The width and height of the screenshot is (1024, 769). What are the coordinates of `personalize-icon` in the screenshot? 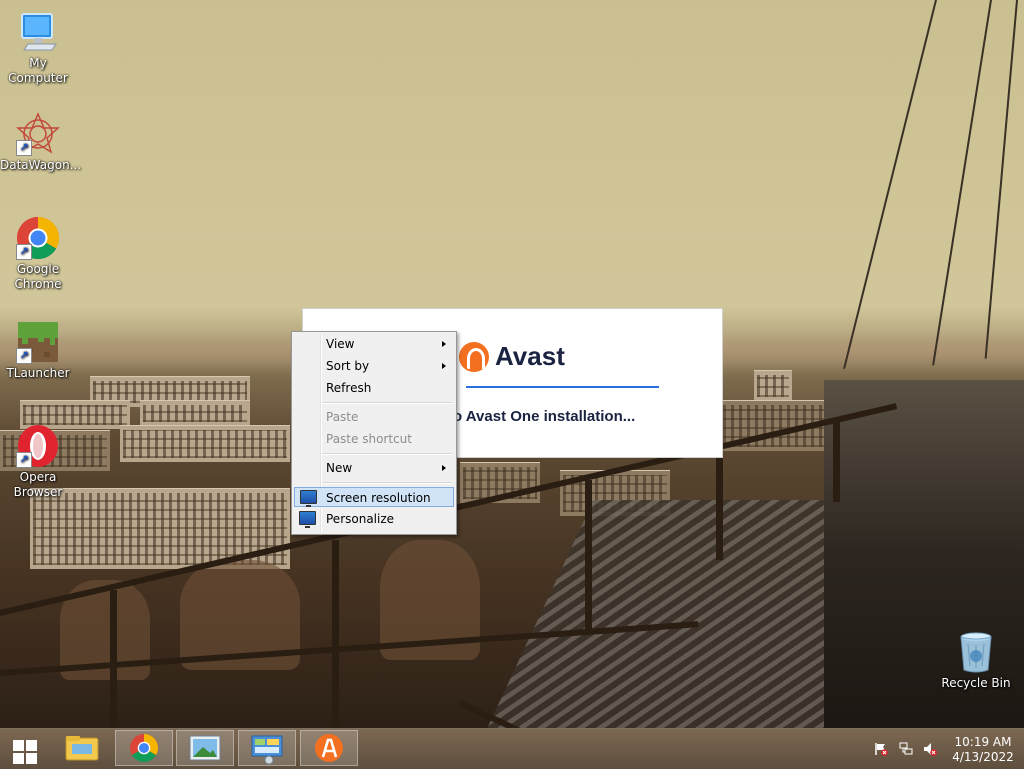 It's located at (307, 519).